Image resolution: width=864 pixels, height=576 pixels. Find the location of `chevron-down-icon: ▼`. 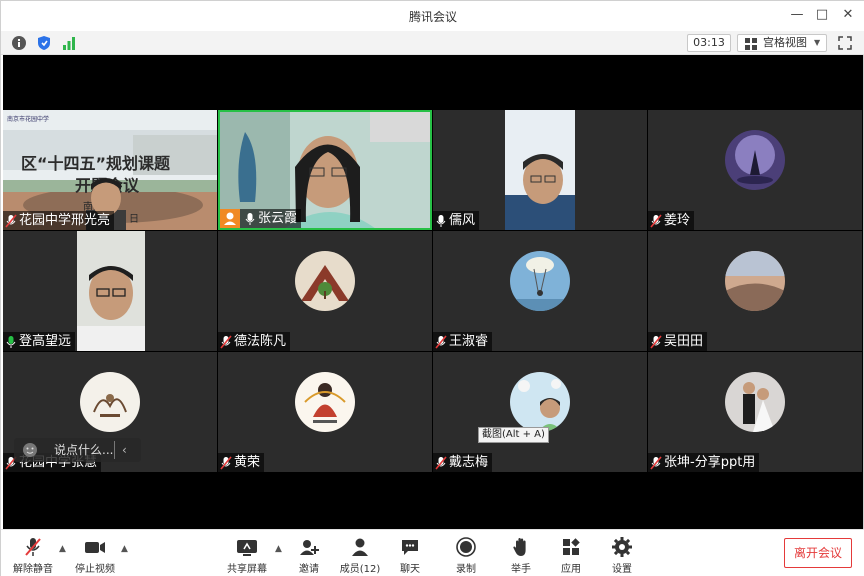

chevron-down-icon: ▼ is located at coordinates (817, 42).